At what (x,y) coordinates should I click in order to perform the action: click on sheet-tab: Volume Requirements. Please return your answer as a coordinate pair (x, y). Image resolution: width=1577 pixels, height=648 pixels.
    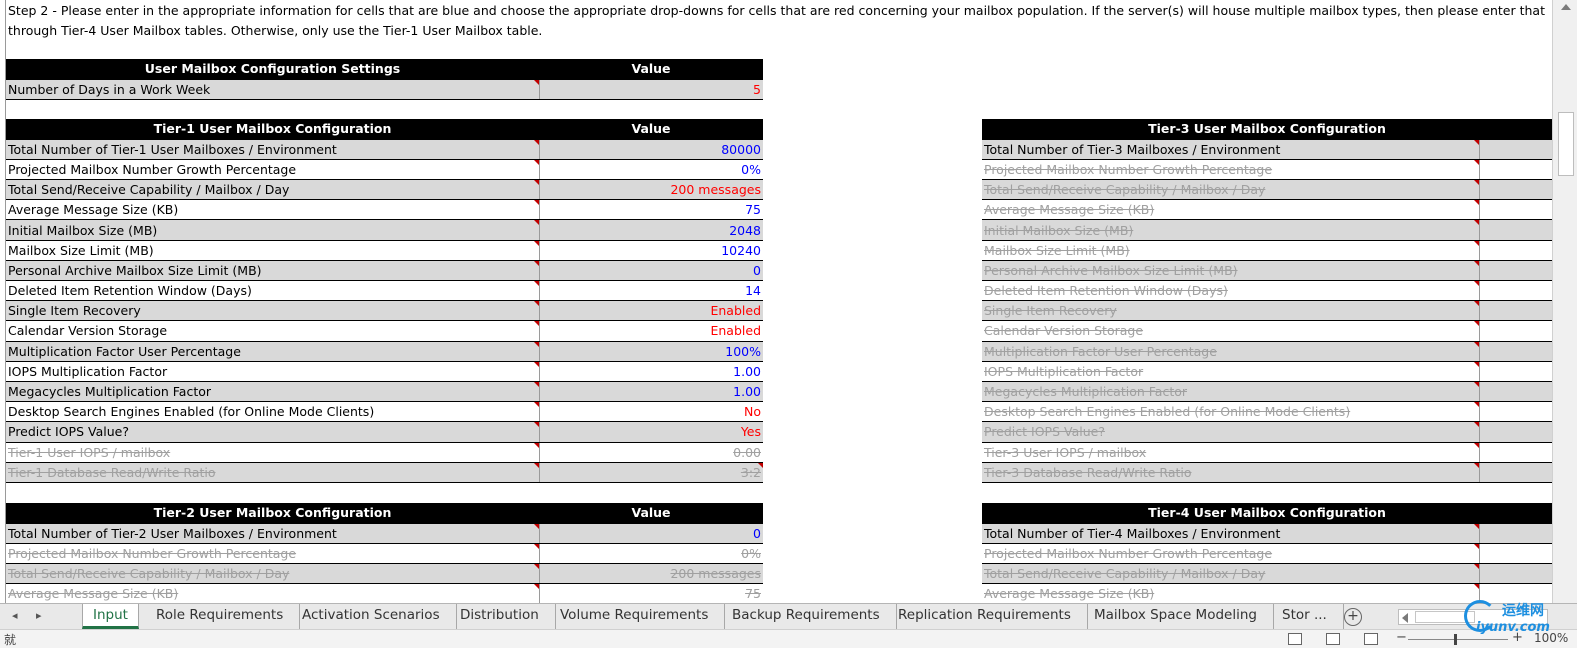
    Looking at the image, I should click on (637, 616).